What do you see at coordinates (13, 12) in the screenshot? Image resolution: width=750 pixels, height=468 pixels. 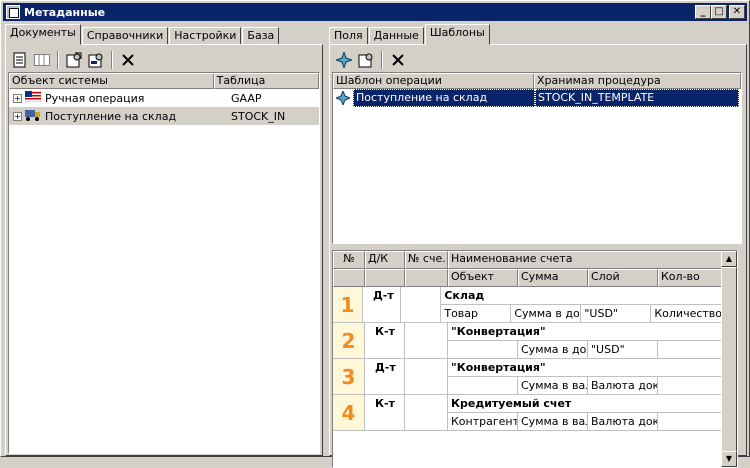 I see `app-icon` at bounding box center [13, 12].